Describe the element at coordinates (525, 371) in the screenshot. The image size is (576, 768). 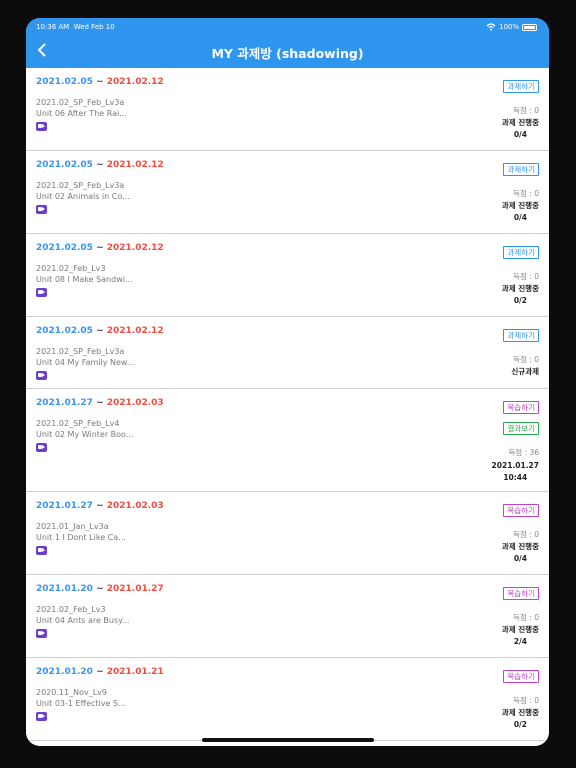
I see `assignment-status: 신규과제` at that location.